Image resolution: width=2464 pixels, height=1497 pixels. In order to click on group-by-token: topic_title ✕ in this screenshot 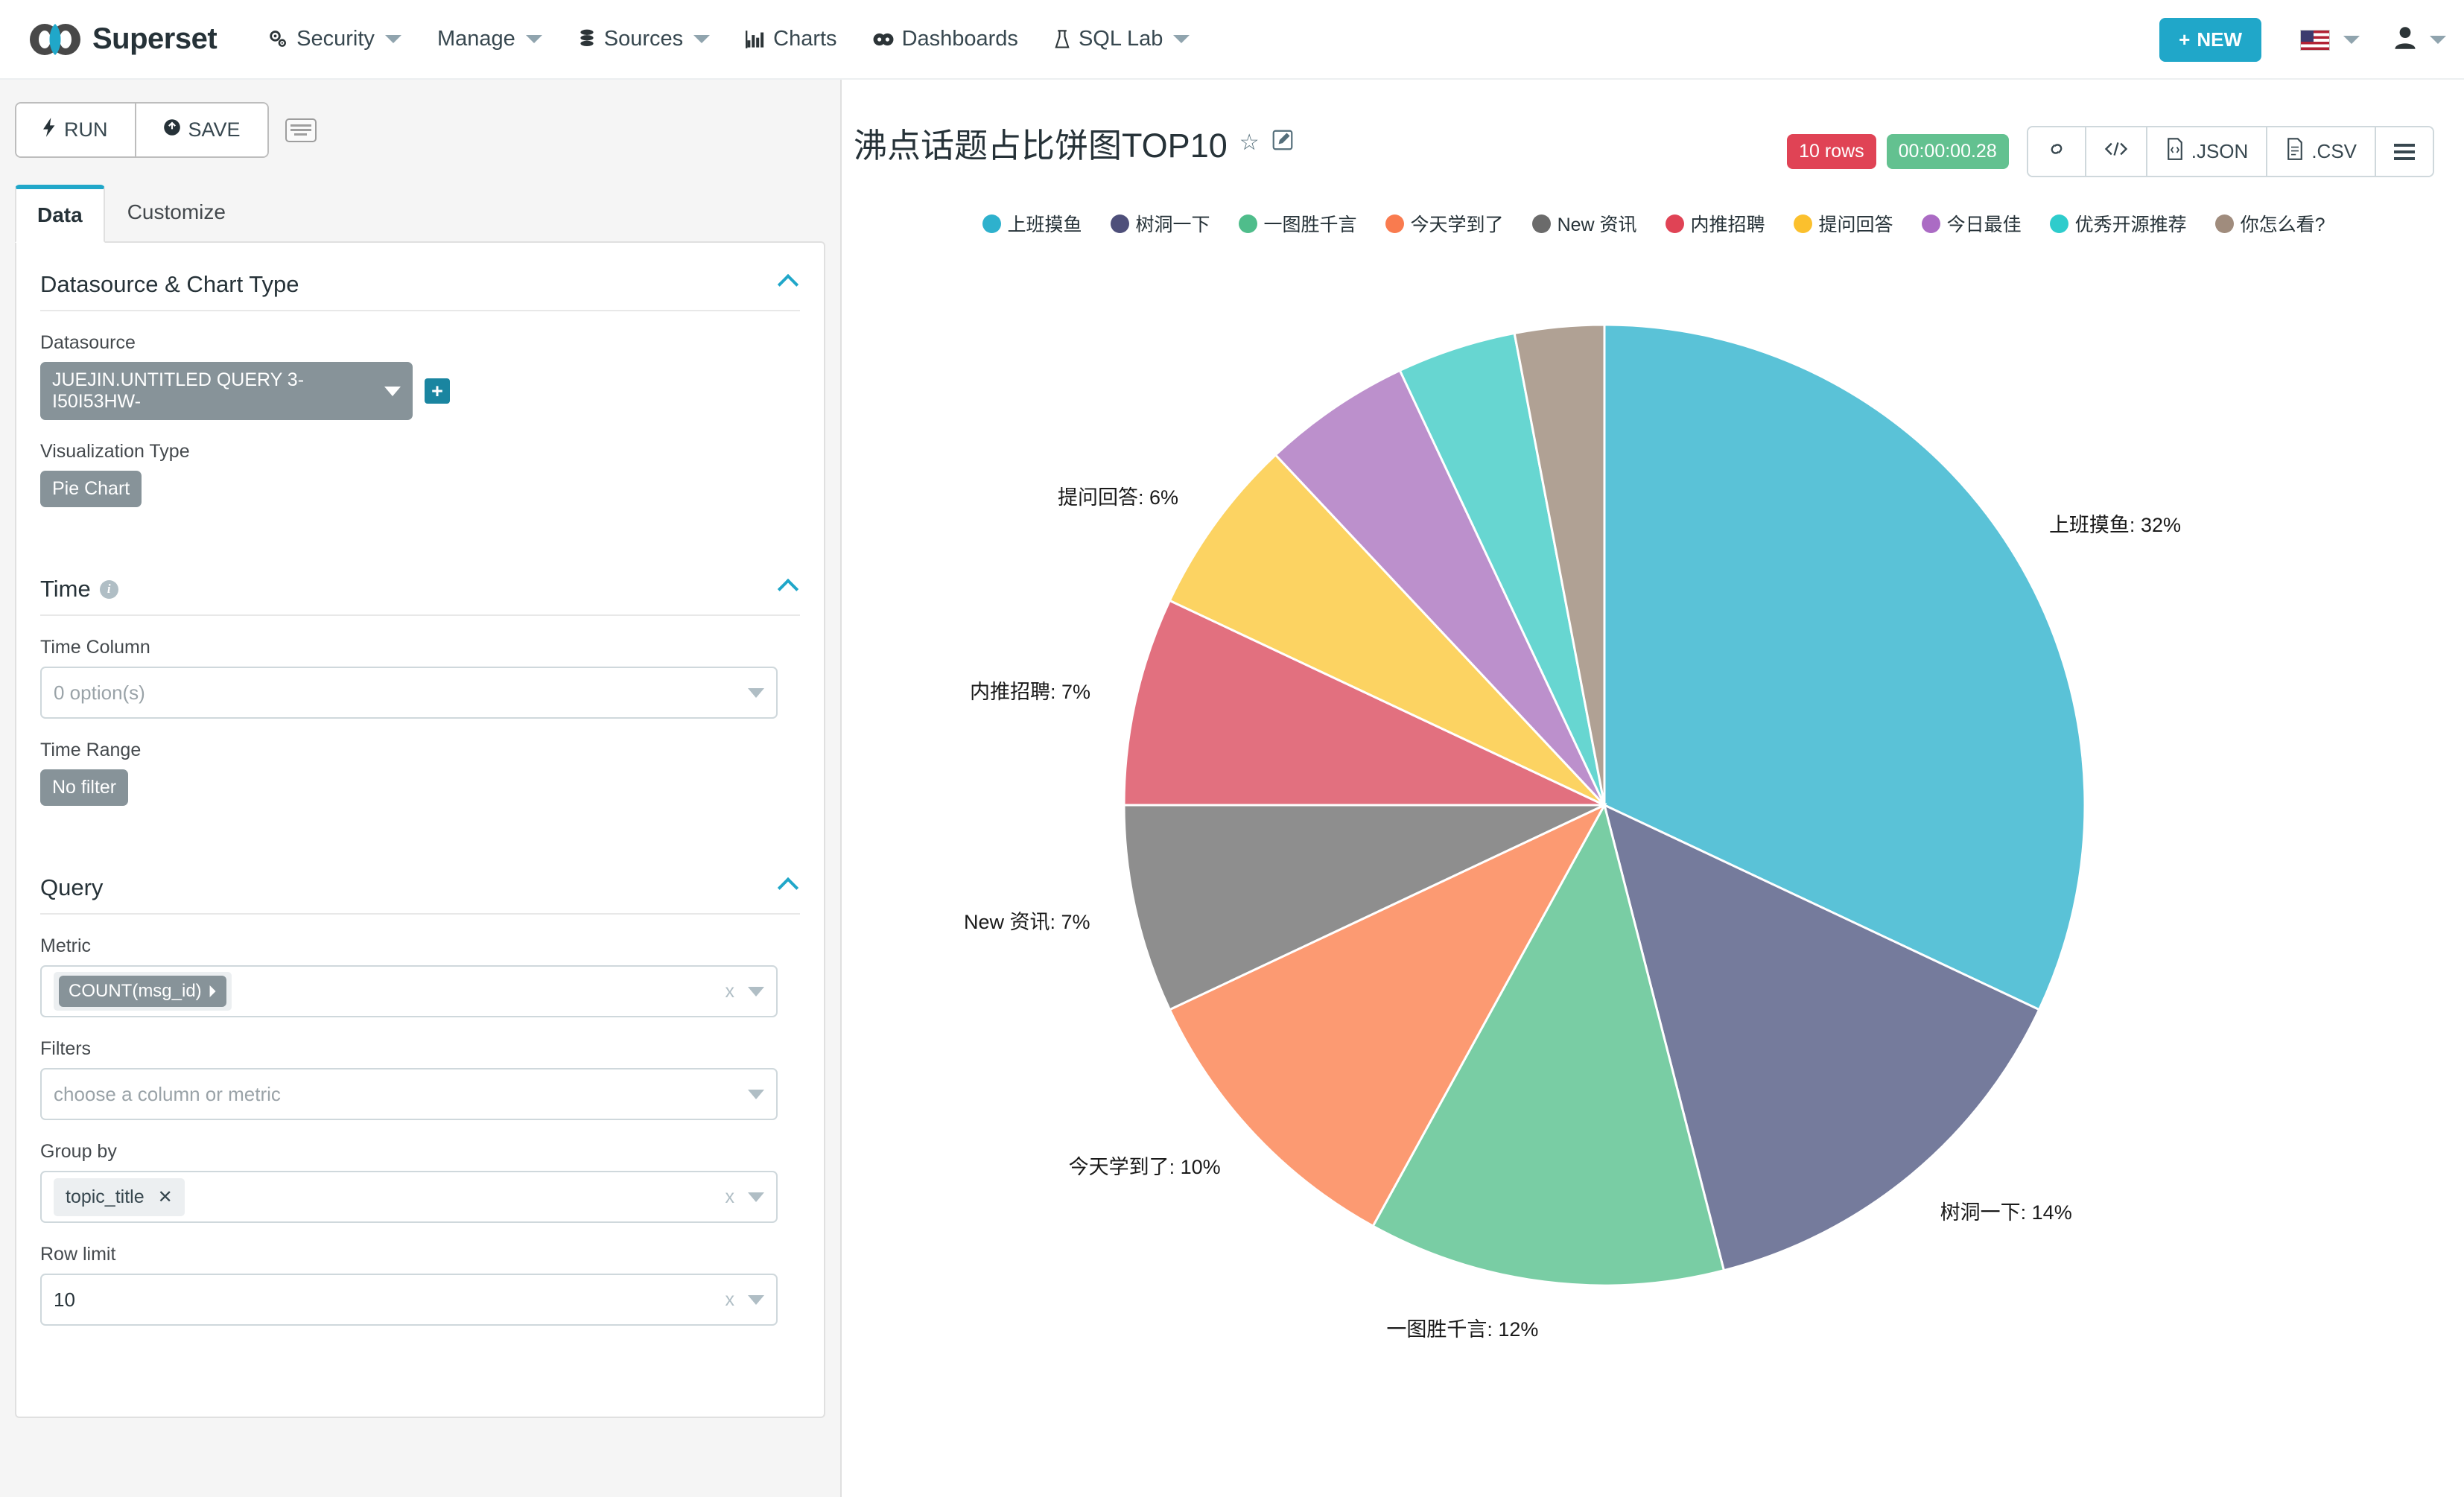, I will do `click(119, 1196)`.